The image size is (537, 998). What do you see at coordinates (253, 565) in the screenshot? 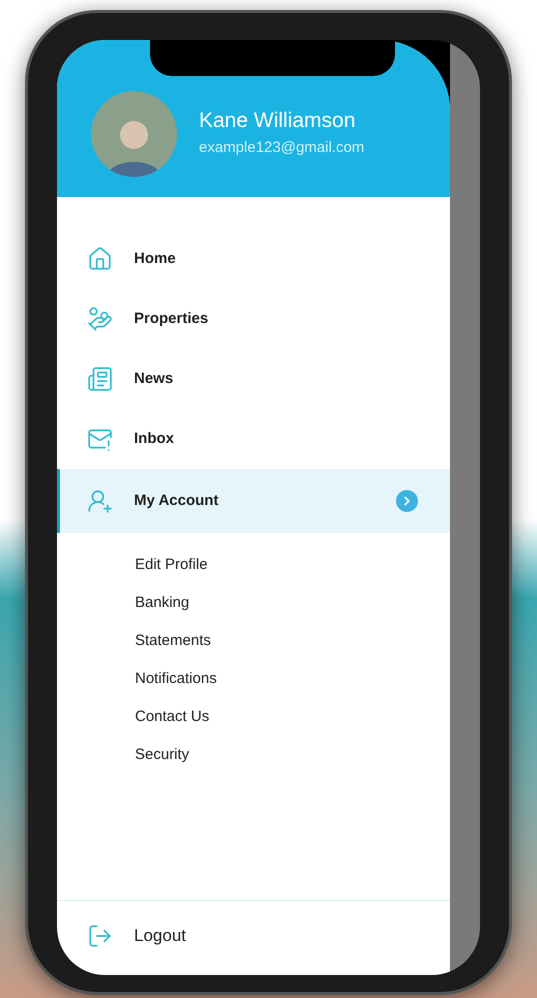
I see `submenu-item: Edit Profile` at bounding box center [253, 565].